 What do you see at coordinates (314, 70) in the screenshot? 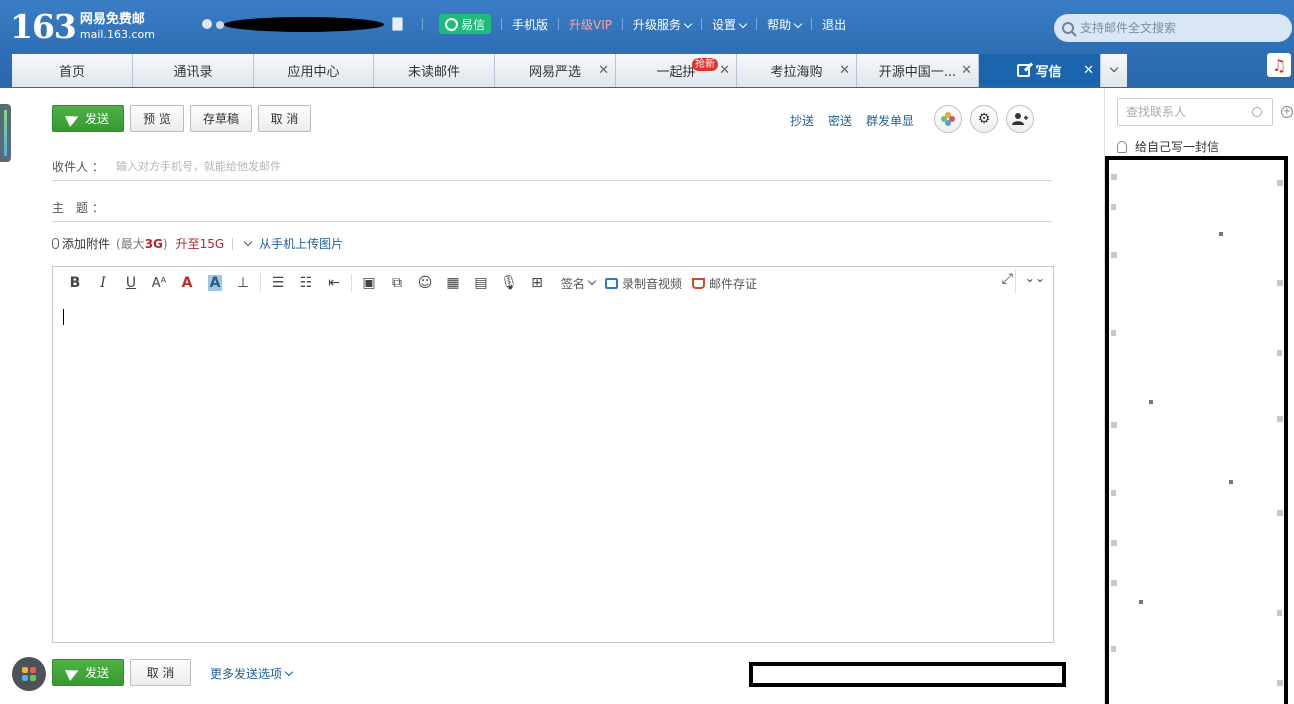
I see `tab-app-center: 应用中心` at bounding box center [314, 70].